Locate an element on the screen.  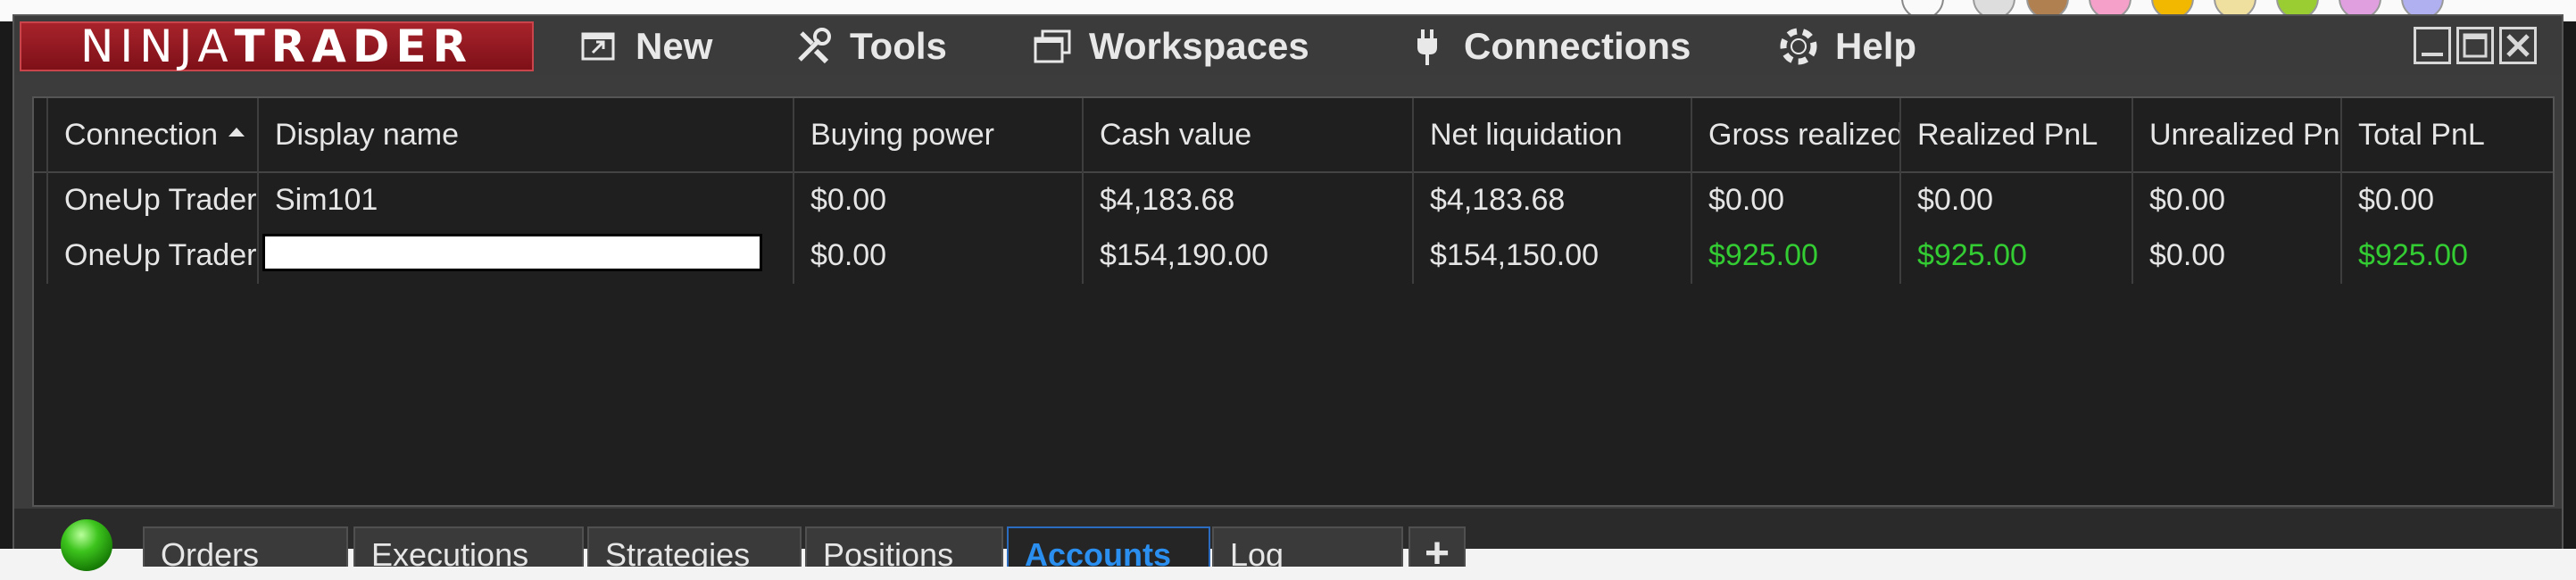
cell-display-name is located at coordinates (525, 255).